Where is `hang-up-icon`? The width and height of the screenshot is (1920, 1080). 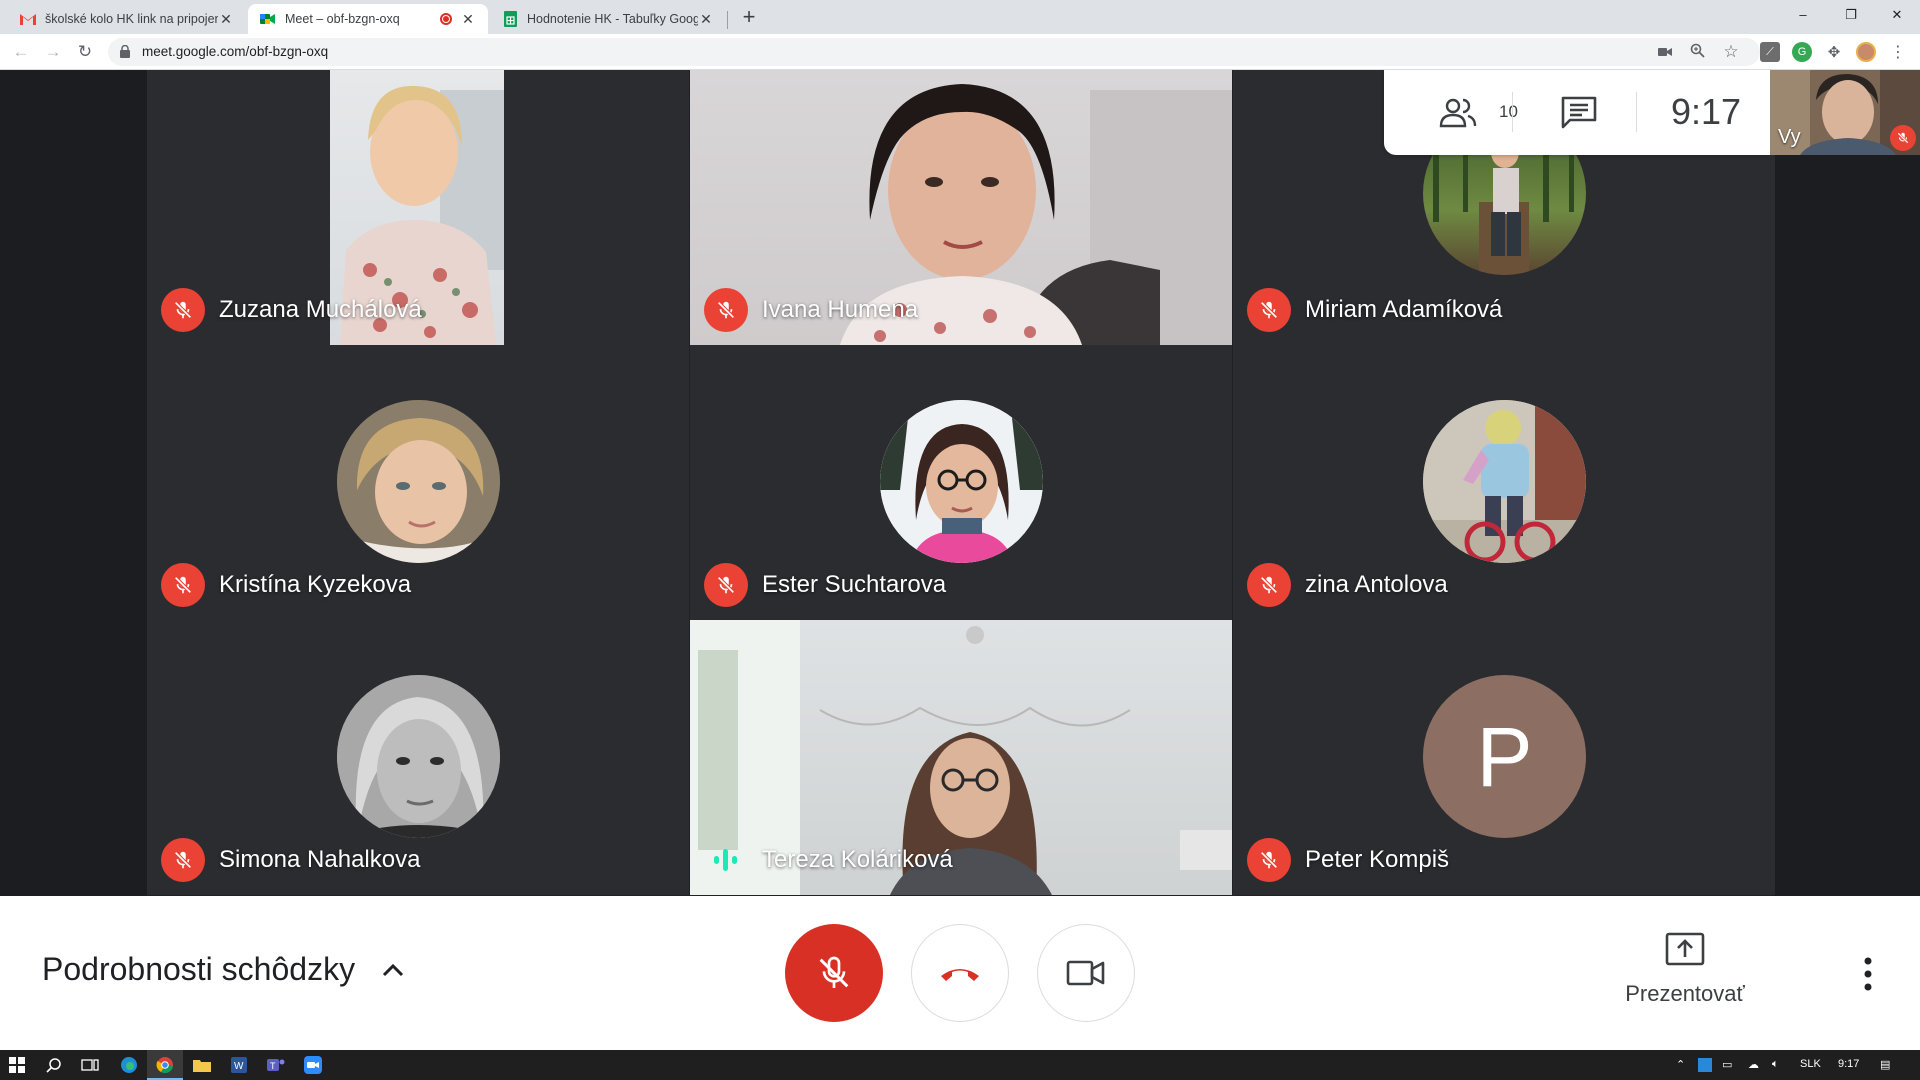 hang-up-icon is located at coordinates (960, 975).